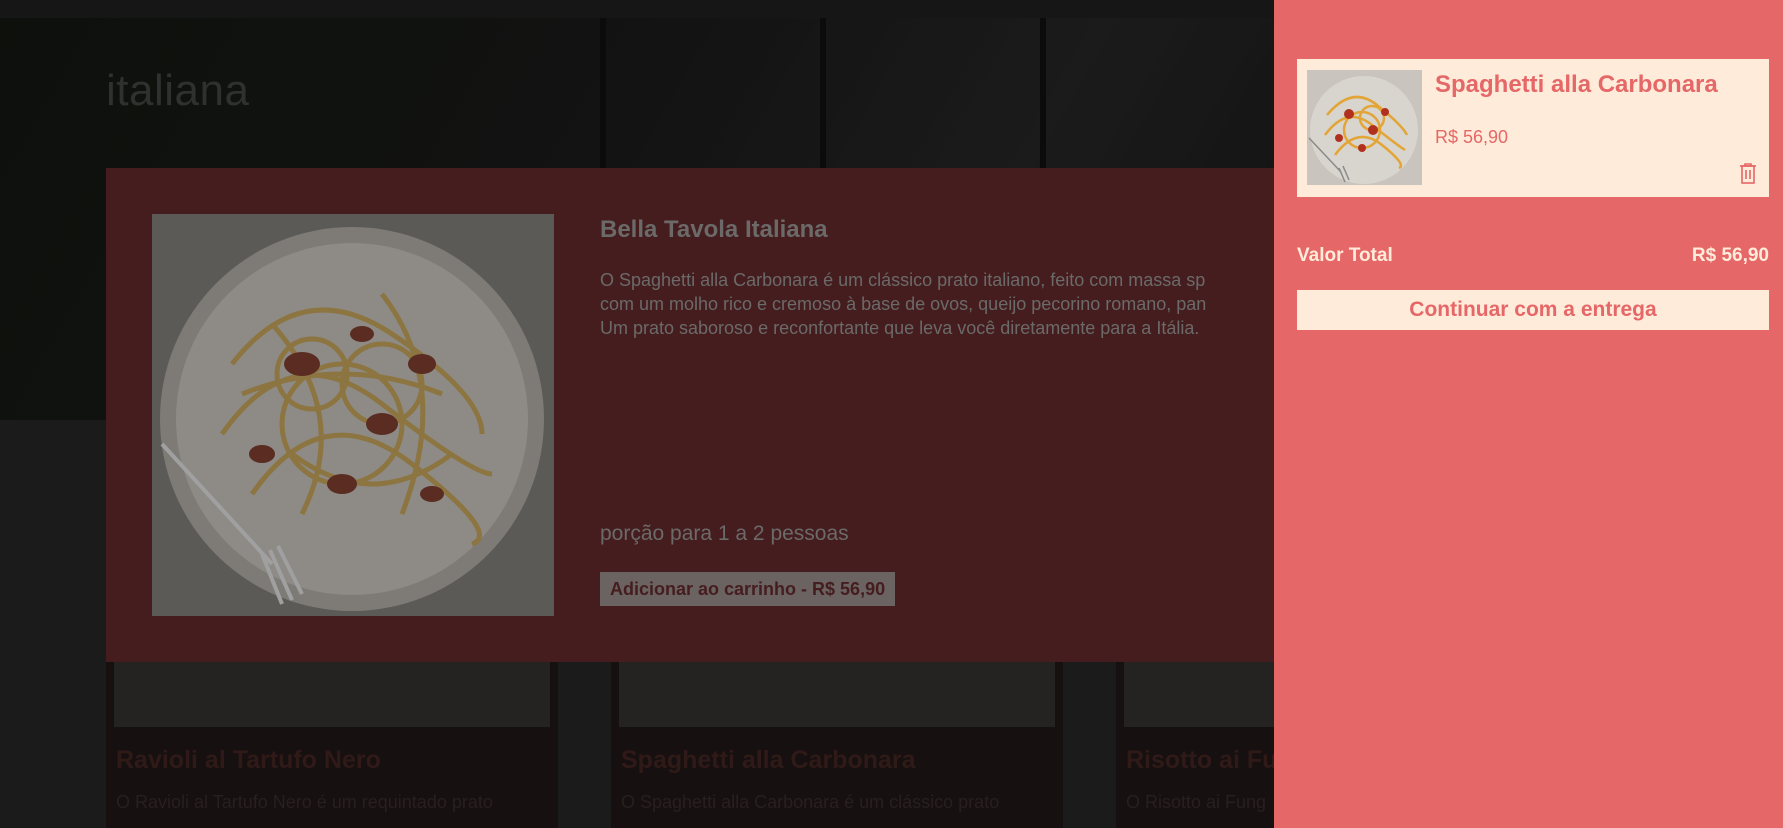 Image resolution: width=1783 pixels, height=828 pixels. I want to click on portion-info: porção para 1 a 2 pessoas, so click(724, 534).